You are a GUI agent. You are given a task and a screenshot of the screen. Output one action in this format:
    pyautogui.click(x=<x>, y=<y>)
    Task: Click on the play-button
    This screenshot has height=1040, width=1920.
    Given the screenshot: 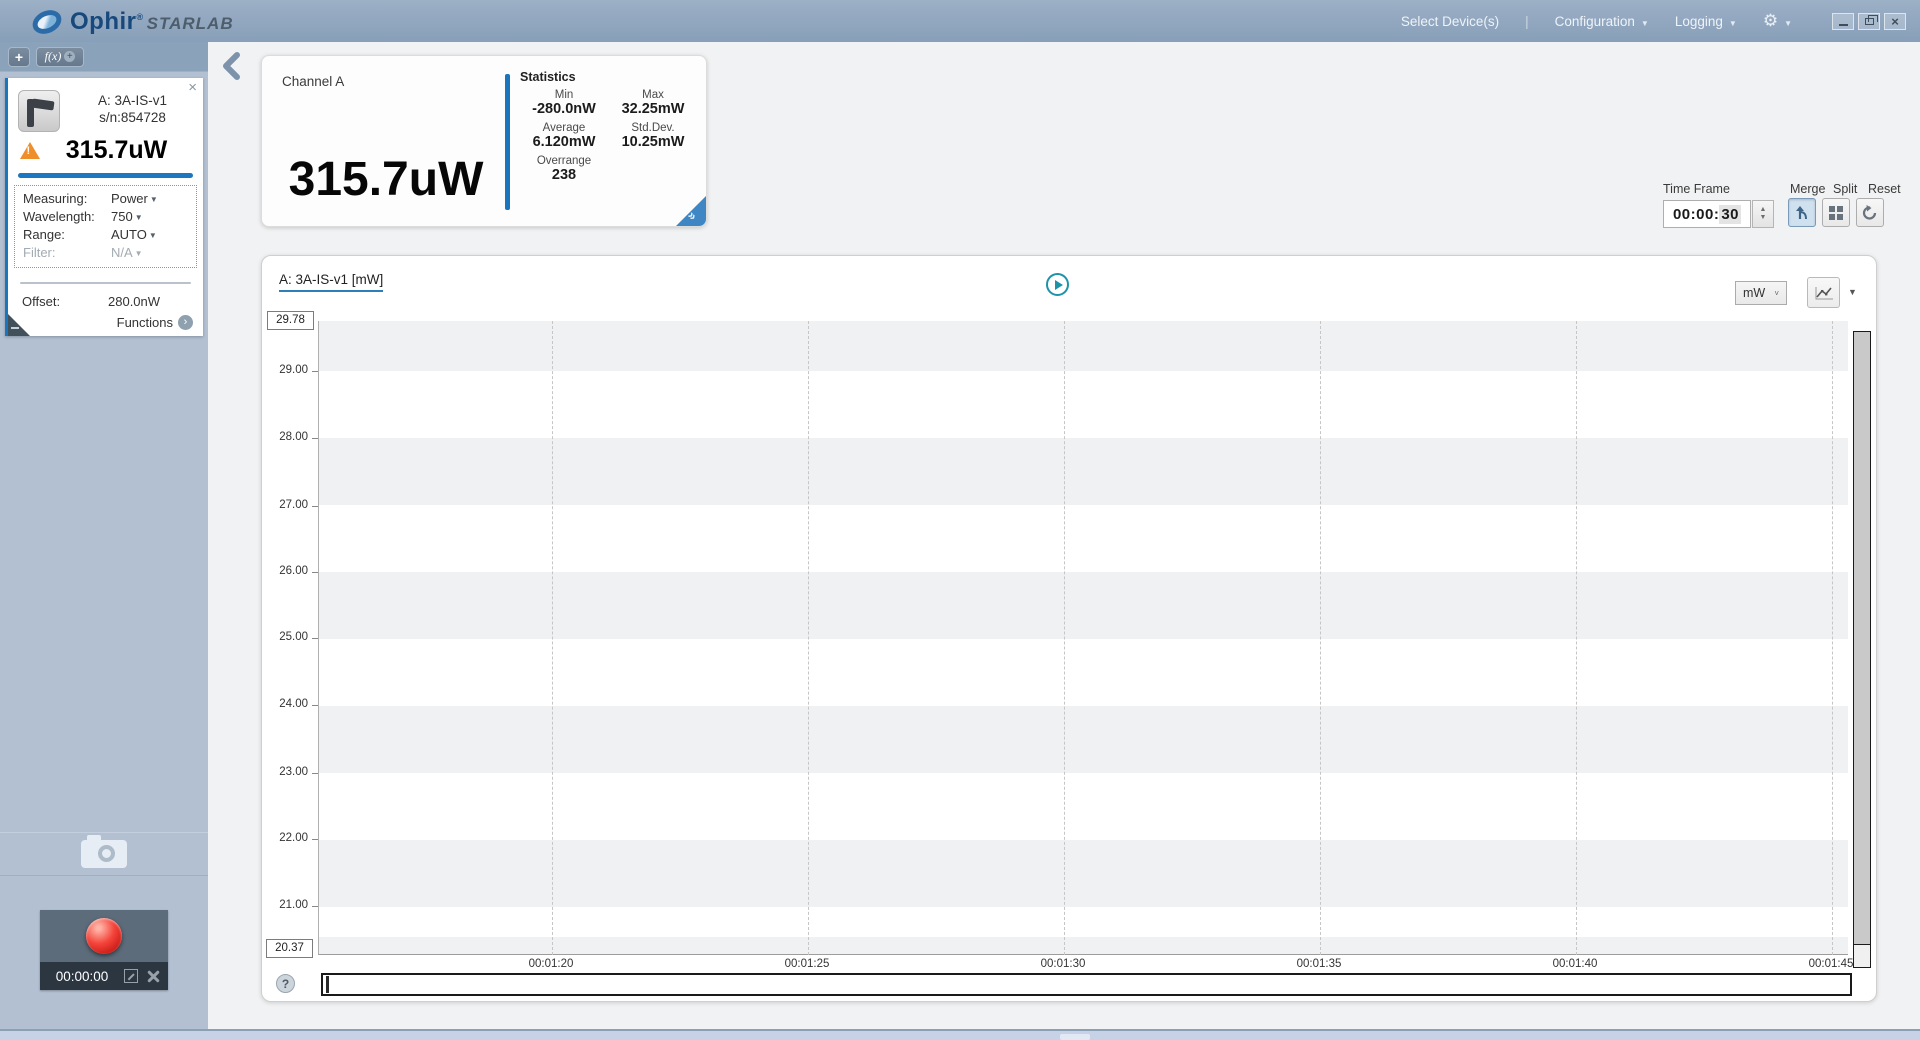 What is the action you would take?
    pyautogui.click(x=1057, y=284)
    